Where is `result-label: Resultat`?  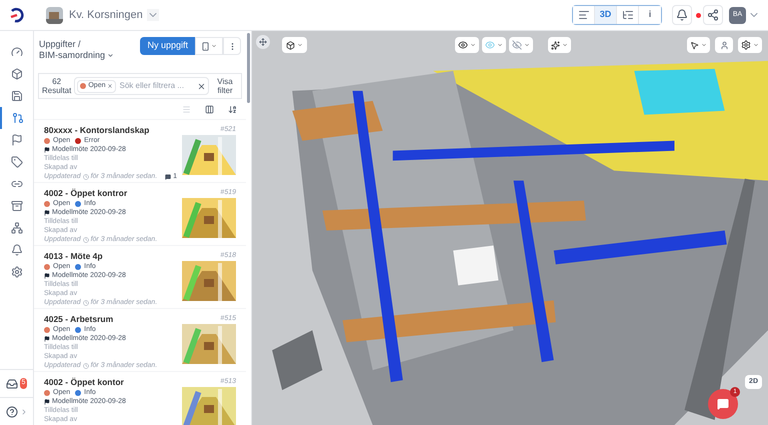 result-label: Resultat is located at coordinates (57, 90).